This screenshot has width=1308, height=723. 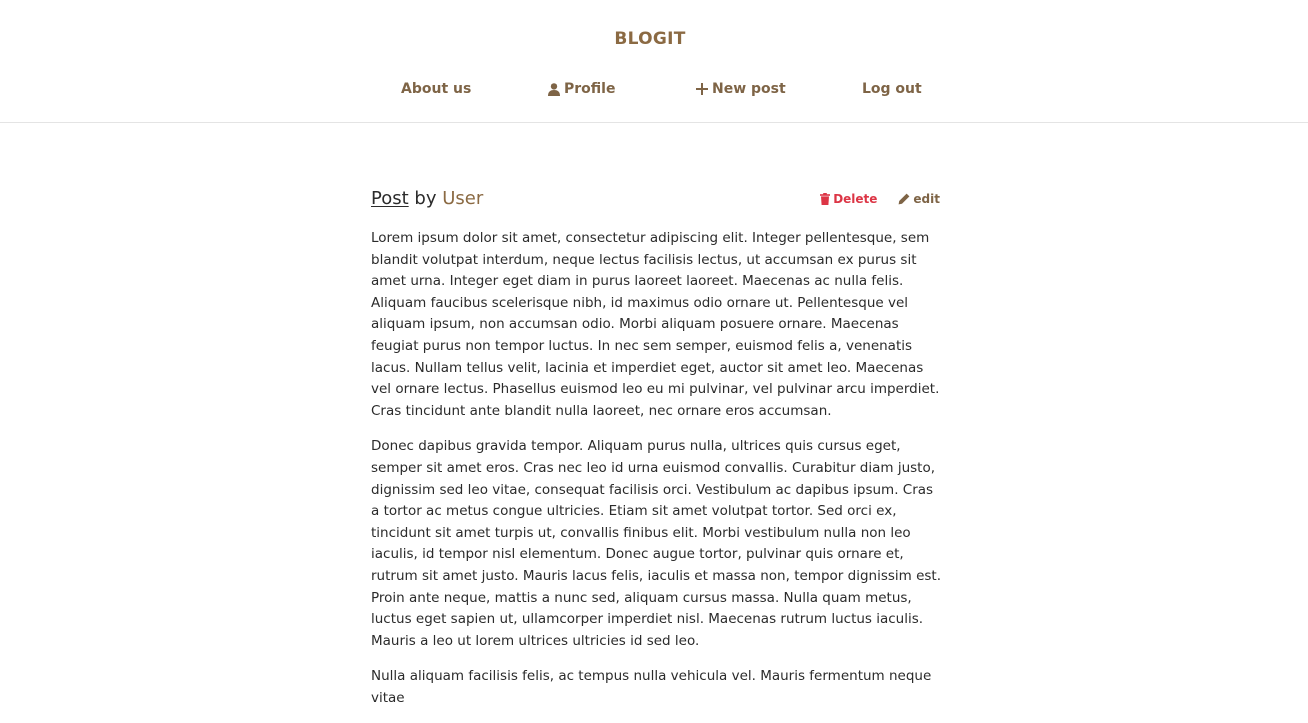 What do you see at coordinates (926, 199) in the screenshot?
I see `edit-label: edit` at bounding box center [926, 199].